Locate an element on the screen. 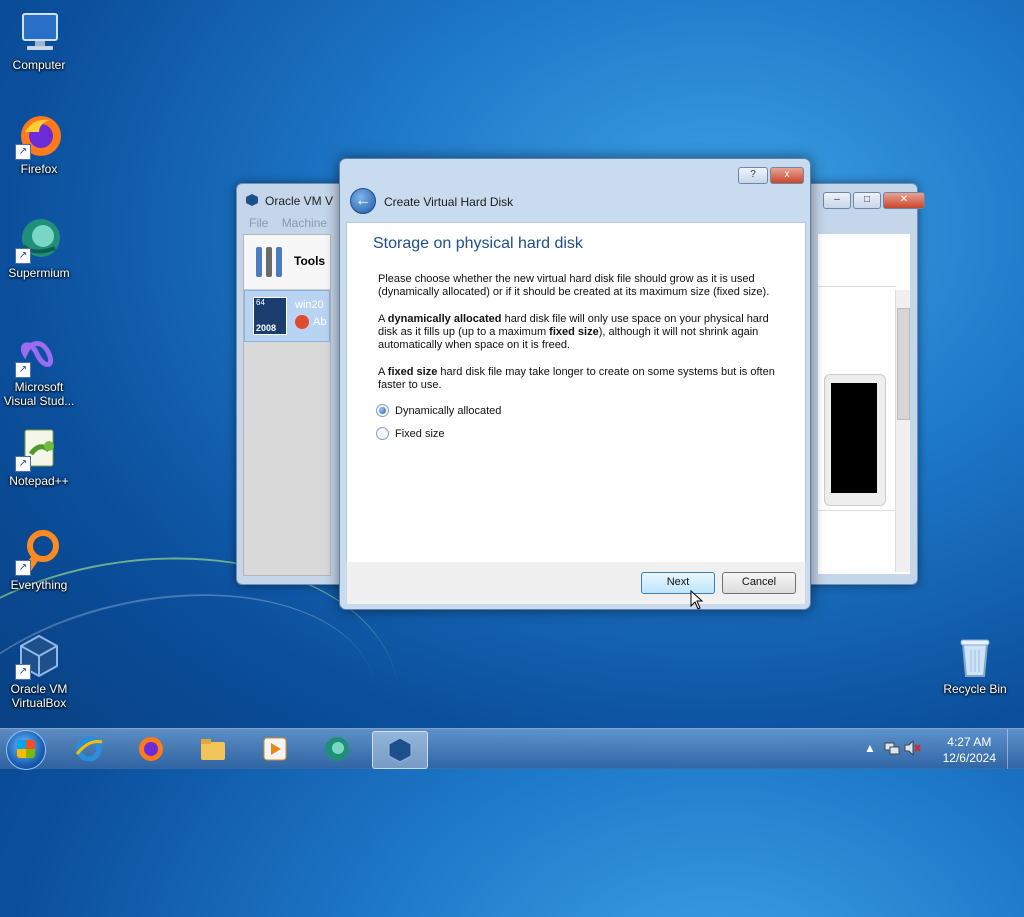  folder-icon is located at coordinates (213, 749).